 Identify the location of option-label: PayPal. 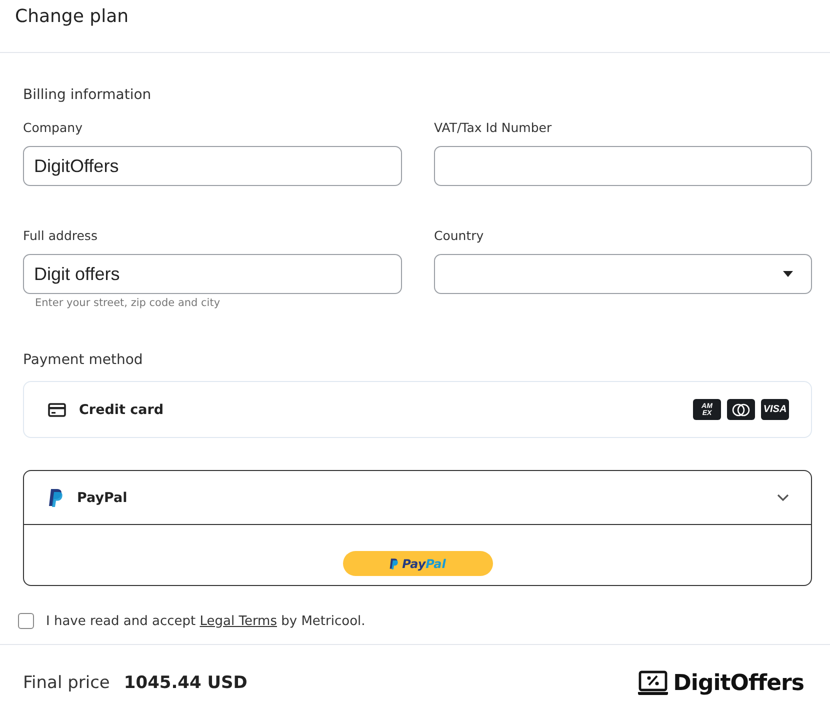
(102, 498).